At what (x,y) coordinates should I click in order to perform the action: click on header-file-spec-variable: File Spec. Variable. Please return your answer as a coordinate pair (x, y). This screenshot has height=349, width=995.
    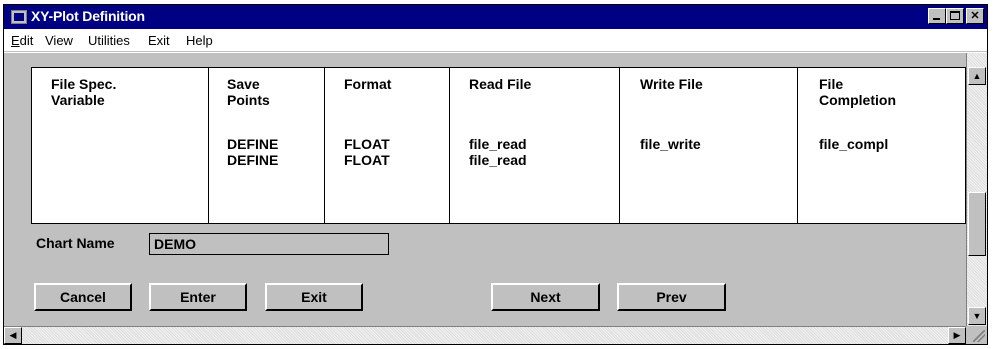
    Looking at the image, I should click on (84, 92).